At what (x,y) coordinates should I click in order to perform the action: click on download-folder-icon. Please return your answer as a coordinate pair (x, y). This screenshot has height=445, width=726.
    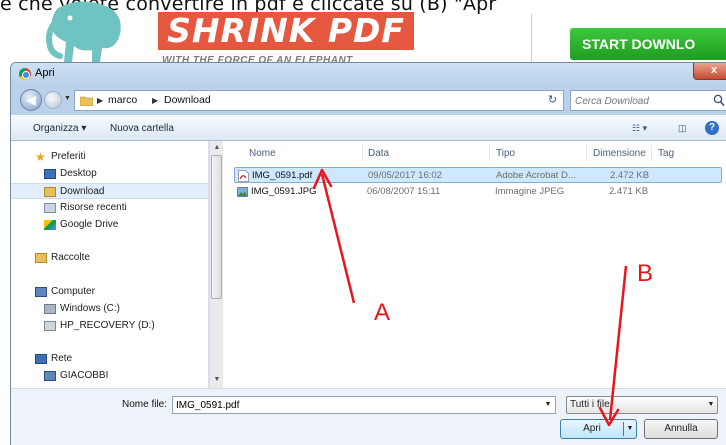
    Looking at the image, I should click on (50, 192).